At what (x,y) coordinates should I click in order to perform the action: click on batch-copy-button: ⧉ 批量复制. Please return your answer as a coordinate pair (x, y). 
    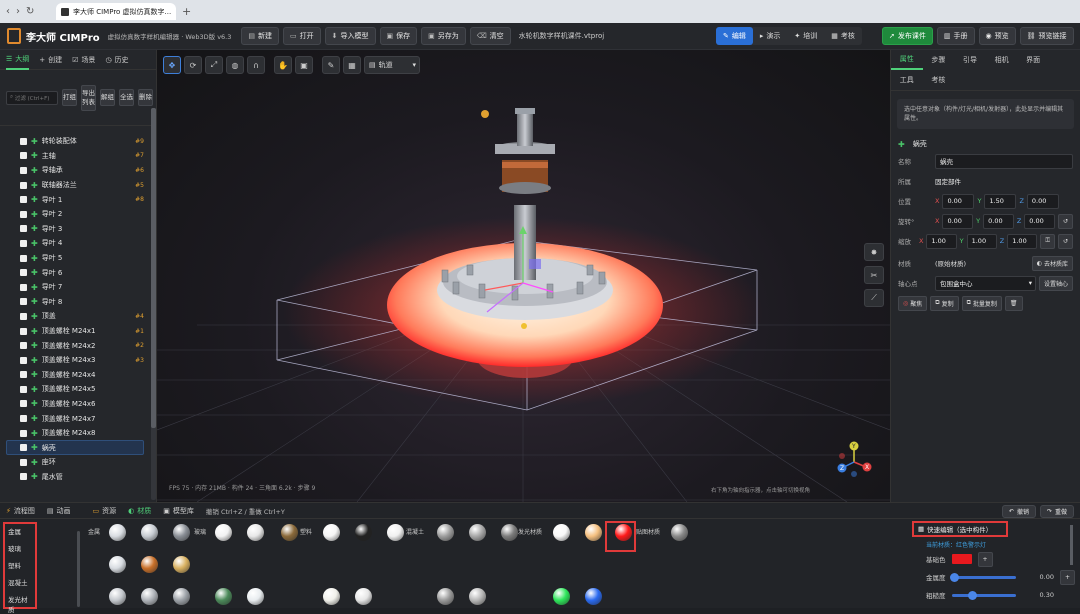
    Looking at the image, I should click on (981, 303).